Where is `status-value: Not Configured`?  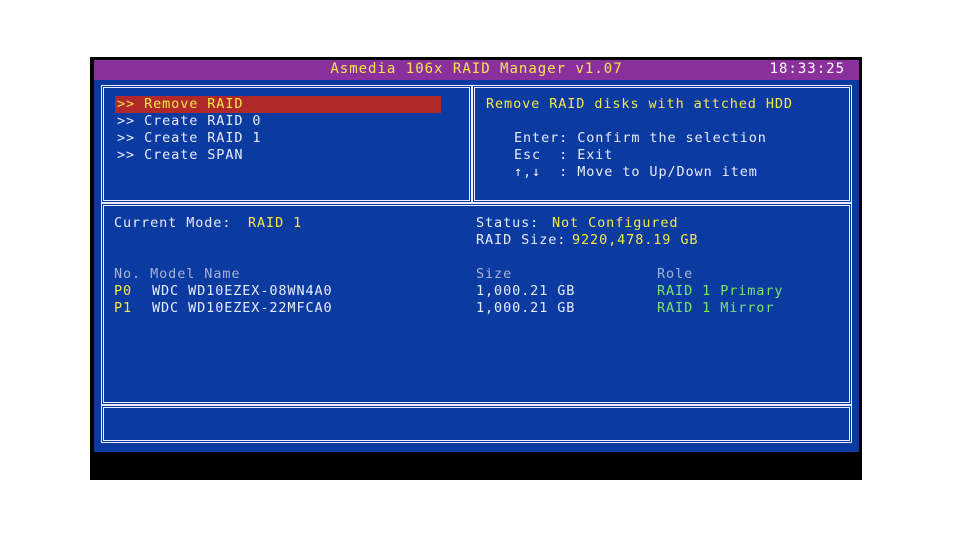
status-value: Not Configured is located at coordinates (615, 223).